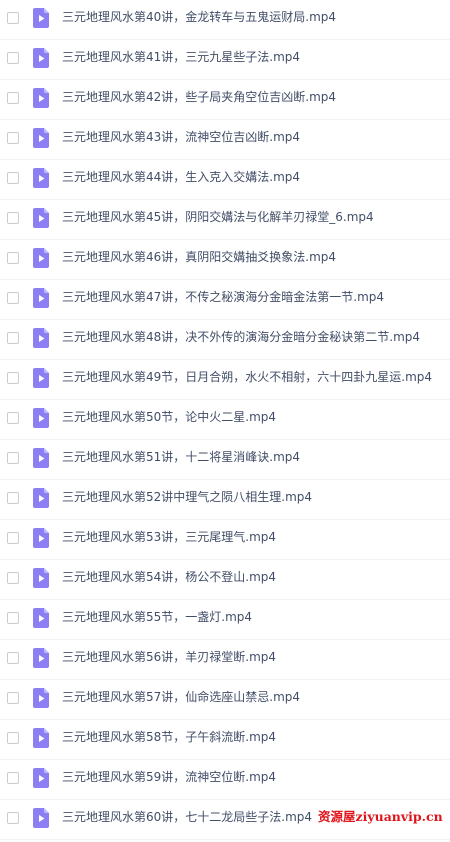 The height and width of the screenshot is (842, 450). I want to click on file-row: 三元地理风水第44讲，生入克入交媾法.mp4, so click(225, 180).